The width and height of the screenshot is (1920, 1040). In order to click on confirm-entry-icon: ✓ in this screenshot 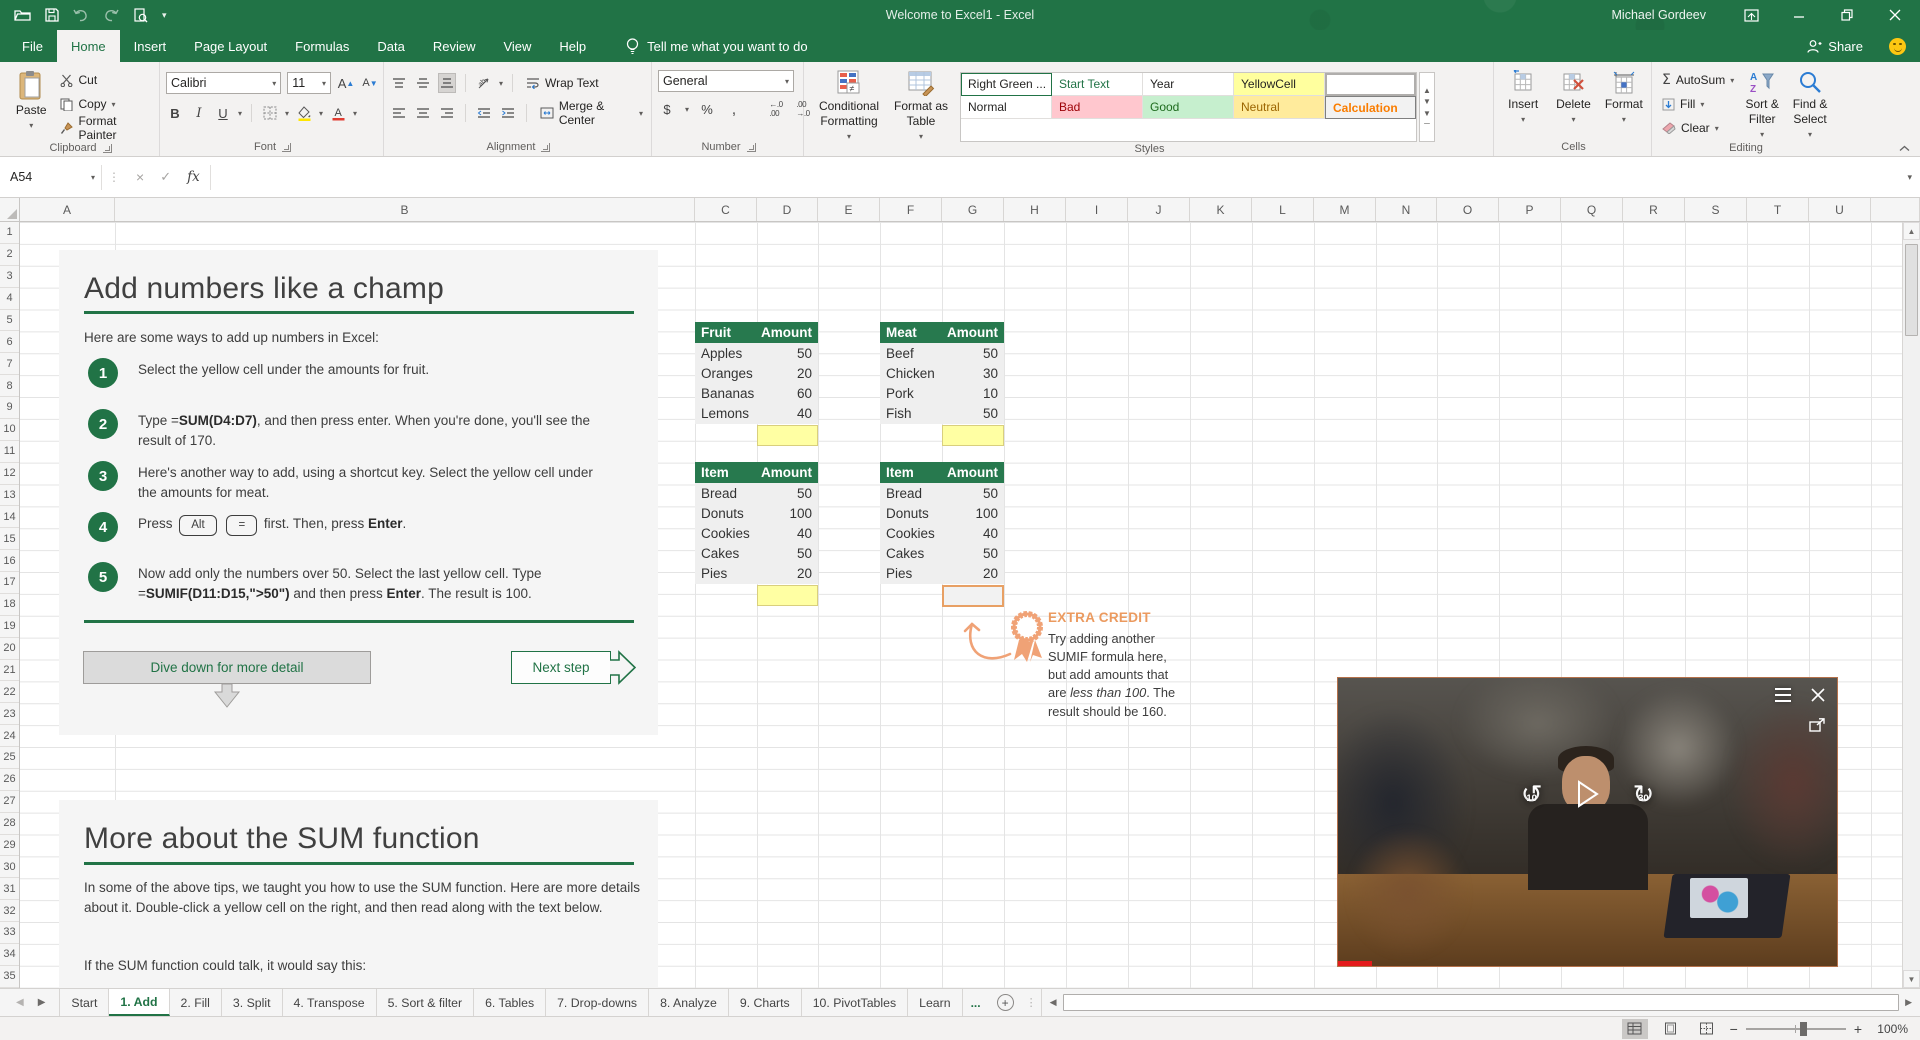, I will do `click(165, 177)`.